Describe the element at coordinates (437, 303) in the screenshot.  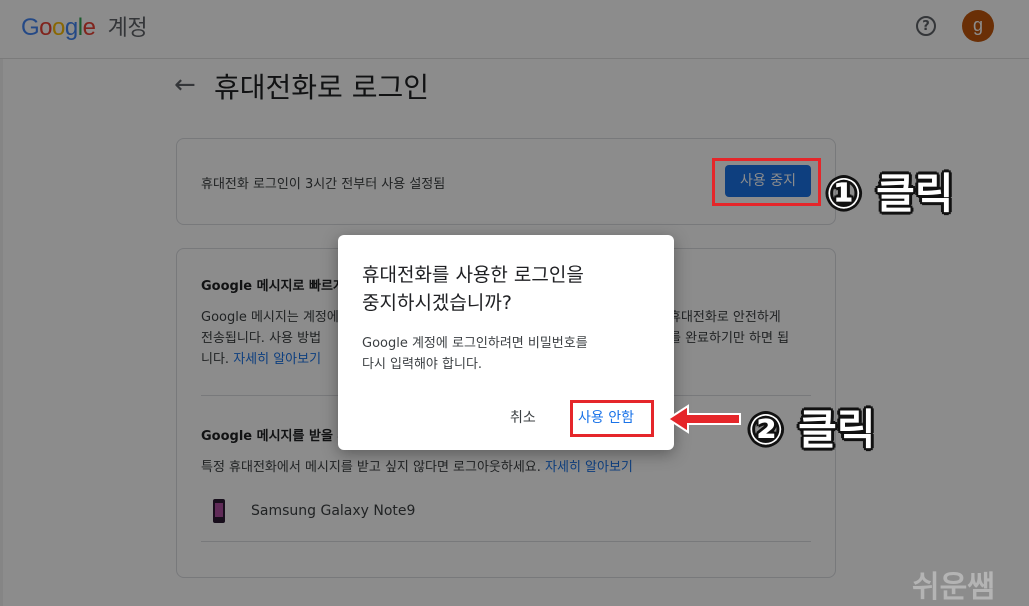
I see `dialog-title-line: 중지하시겠습니까?` at that location.